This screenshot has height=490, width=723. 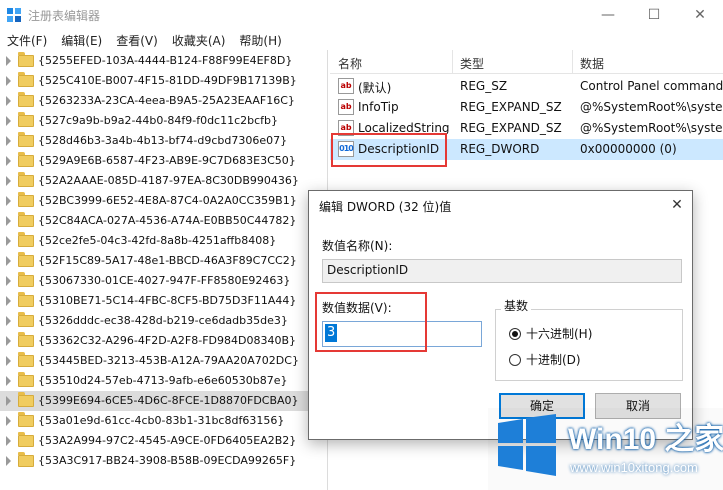 I want to click on list-header: 名称 类型 数据, so click(x=526, y=62).